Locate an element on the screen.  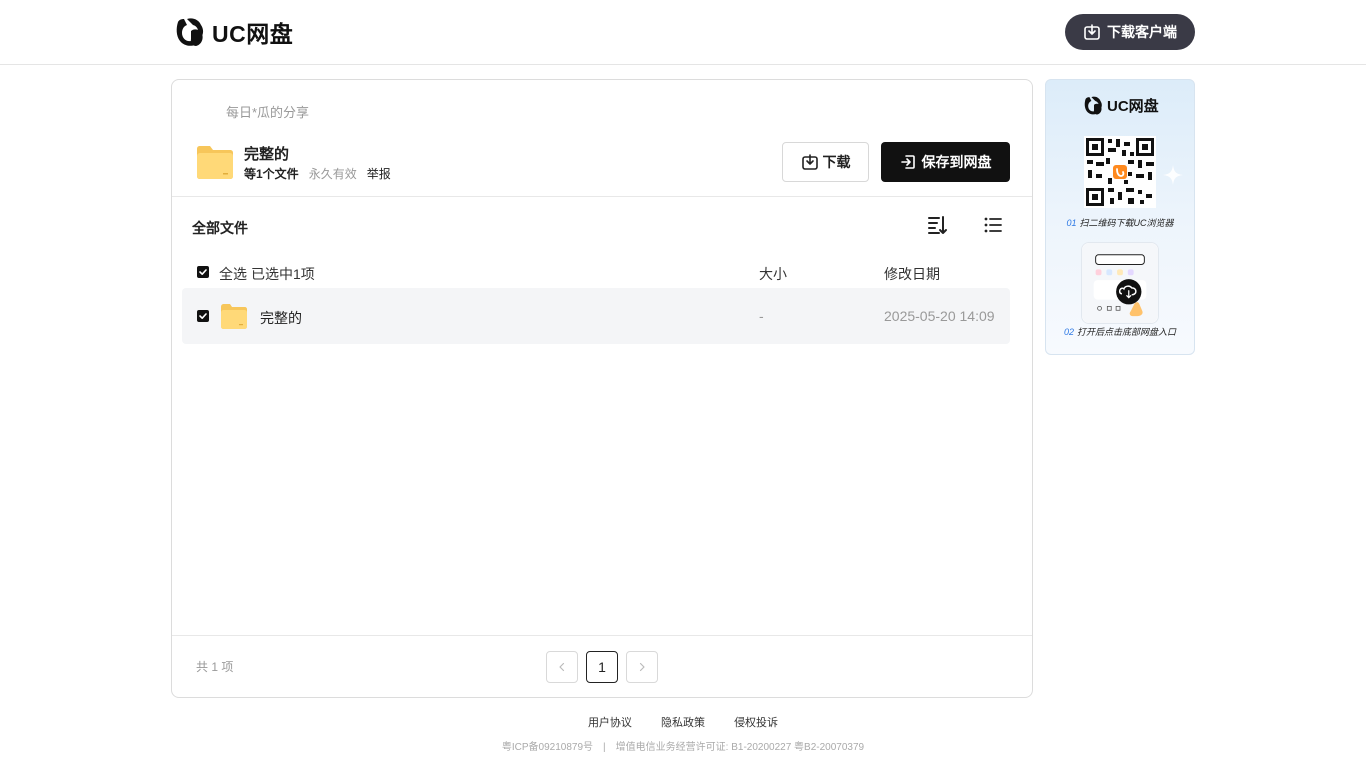
total-count: 共 1 项 is located at coordinates (215, 667).